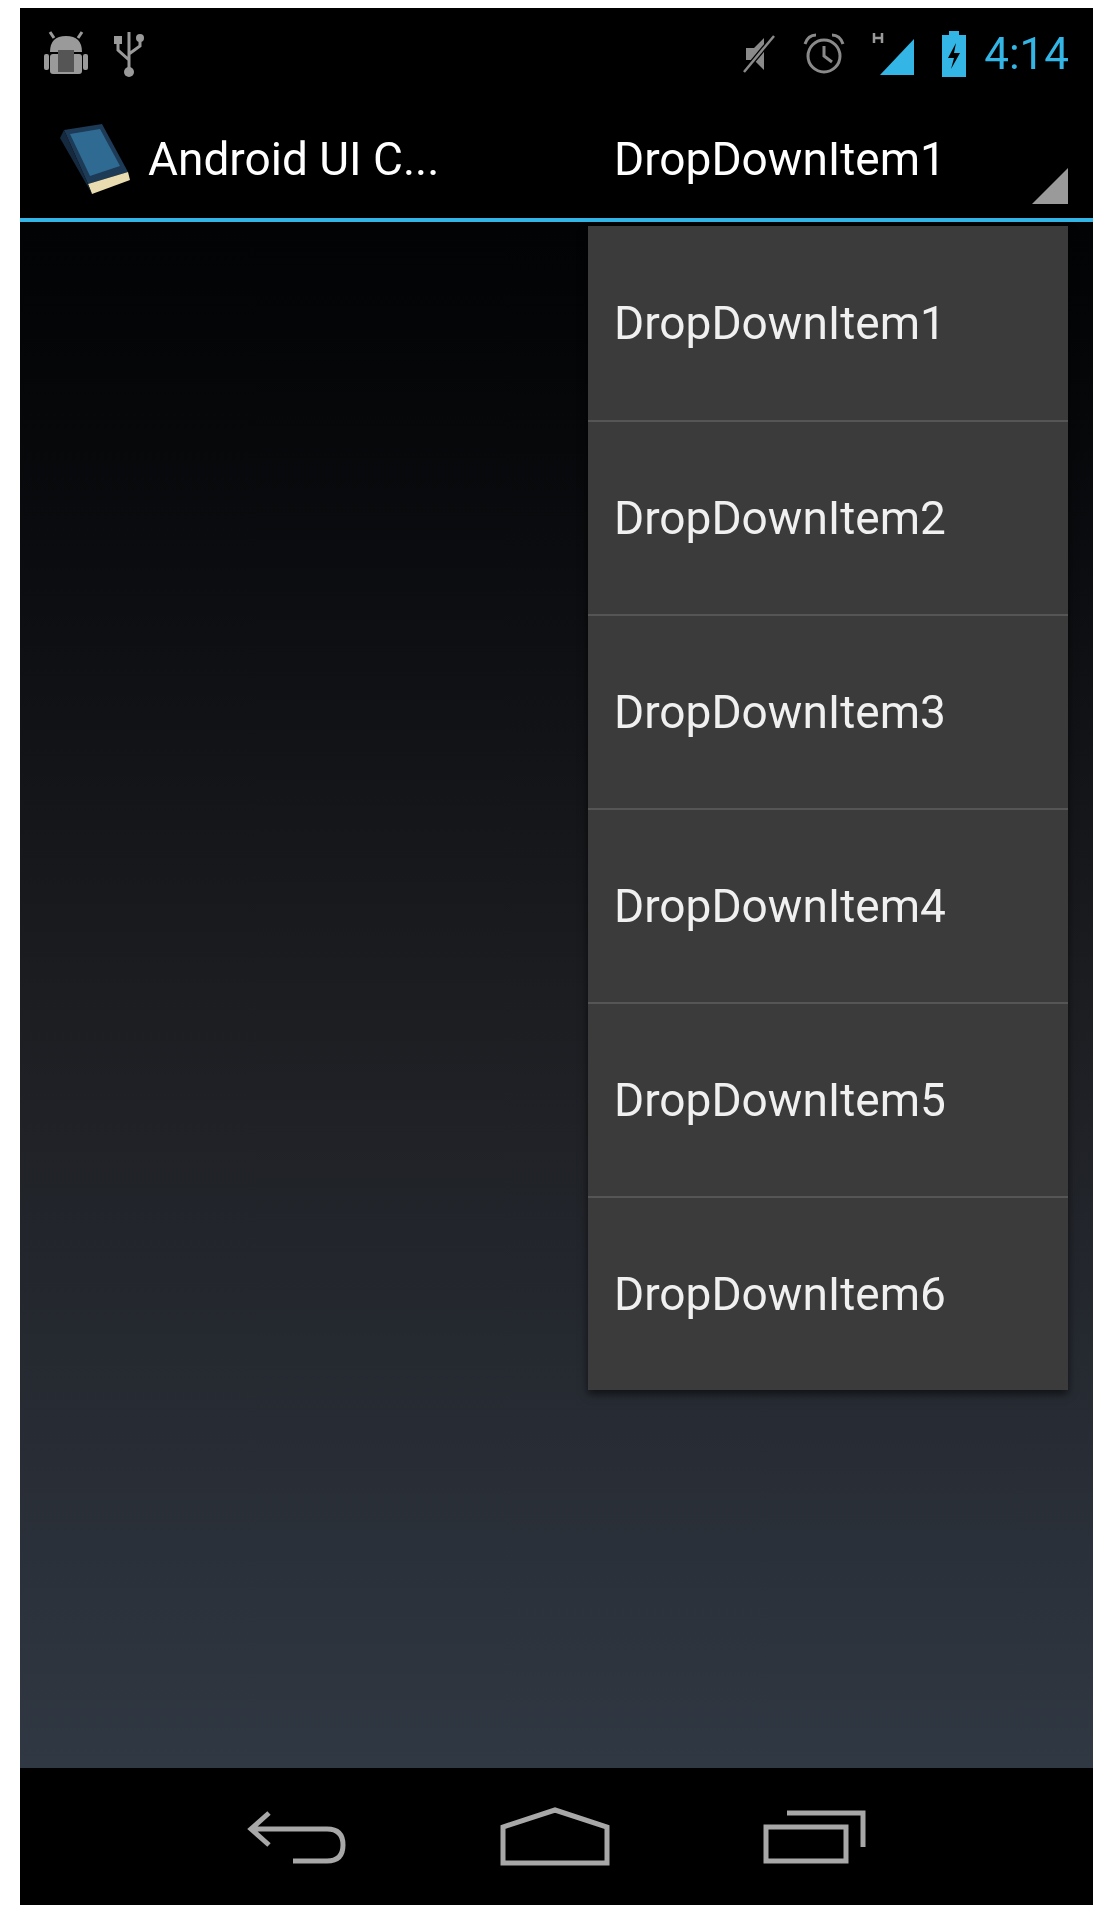 The width and height of the screenshot is (1108, 1905). What do you see at coordinates (828, 905) in the screenshot?
I see `dropdown-item: DropDownItem4` at bounding box center [828, 905].